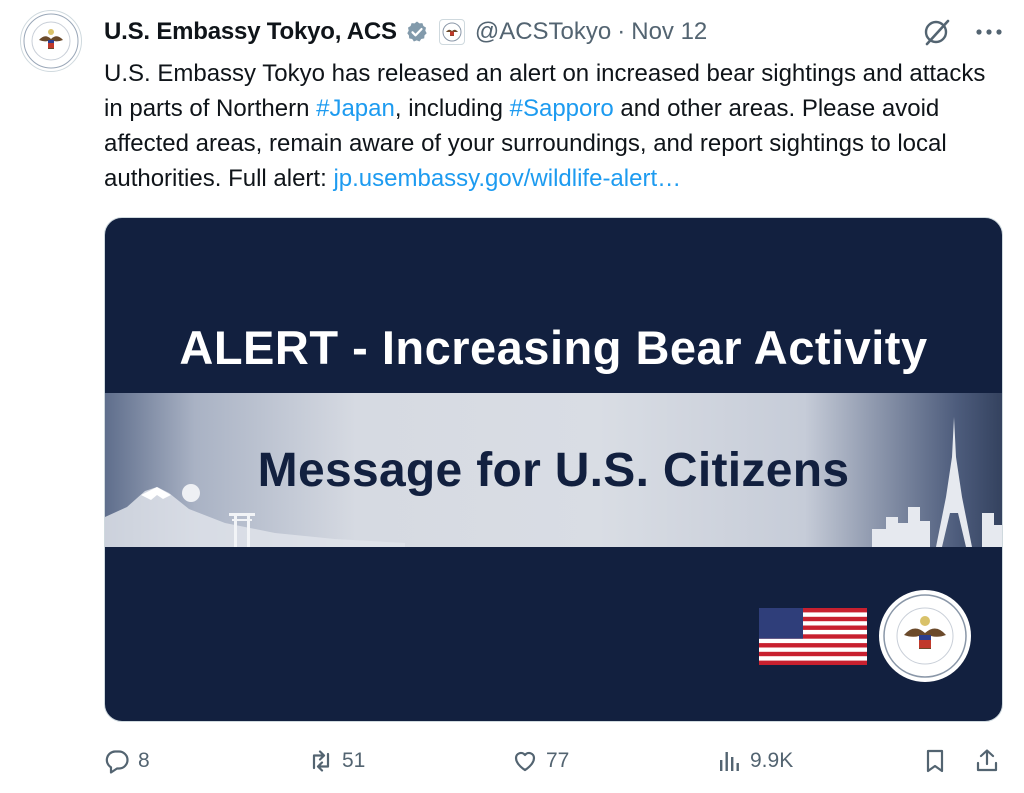 The width and height of the screenshot is (1024, 793). Describe the element at coordinates (543, 32) in the screenshot. I see `author-handle: @ACSTokyo` at that location.